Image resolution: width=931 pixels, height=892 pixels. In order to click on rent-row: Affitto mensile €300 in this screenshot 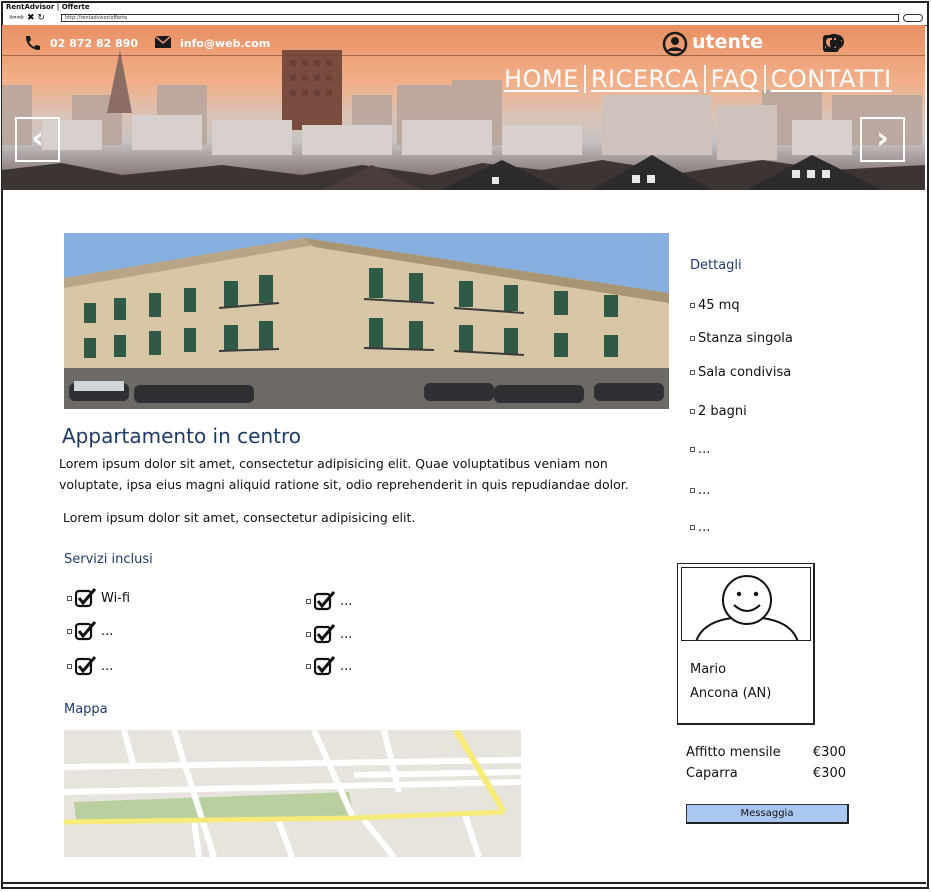, I will do `click(766, 752)`.